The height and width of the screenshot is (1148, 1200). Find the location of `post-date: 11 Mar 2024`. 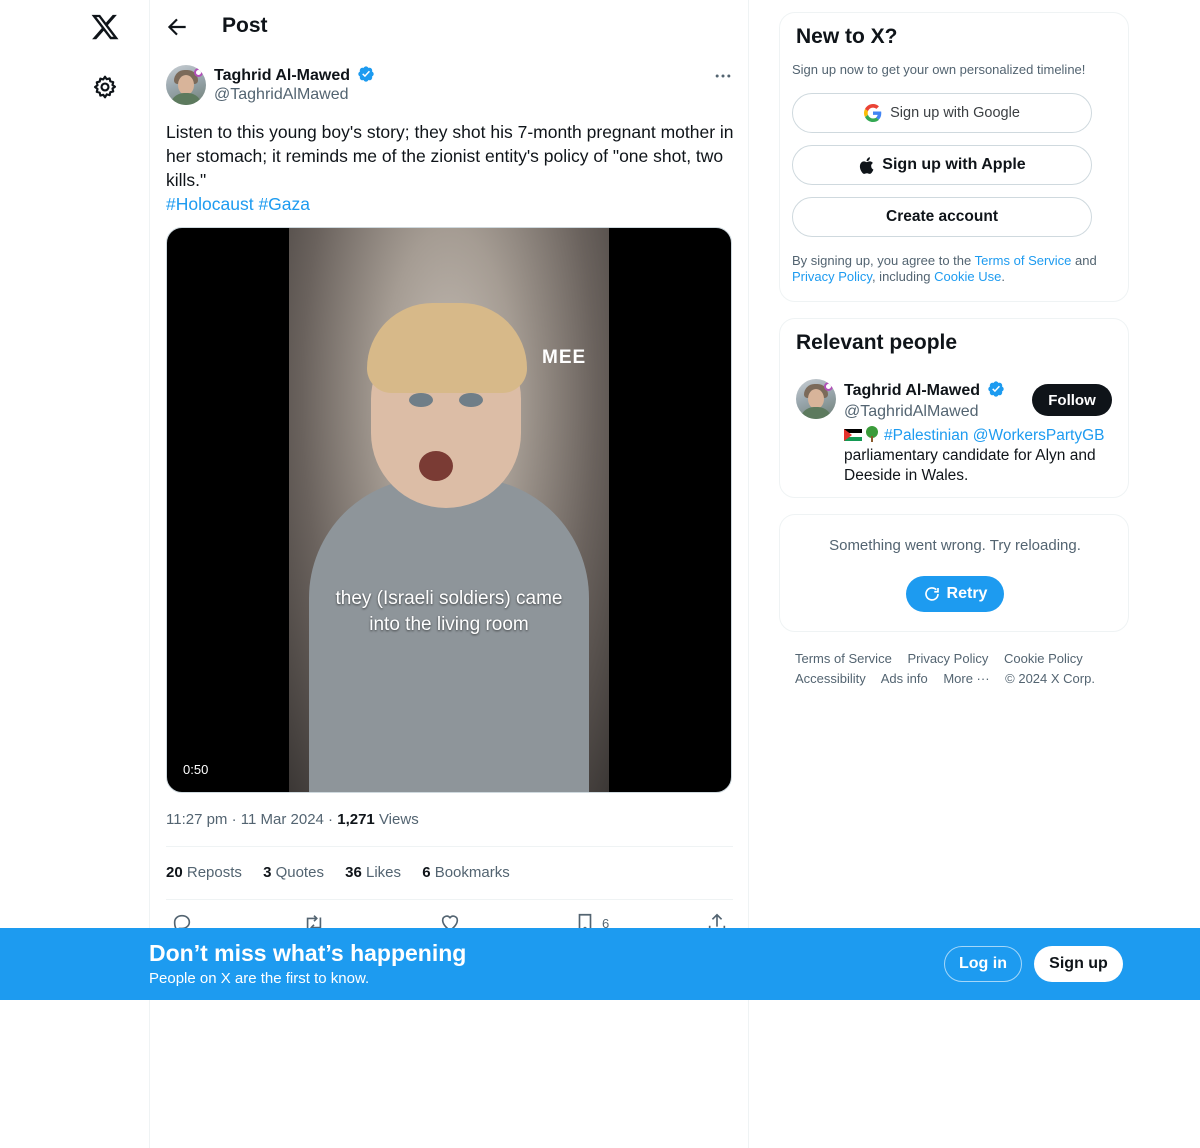

post-date: 11 Mar 2024 is located at coordinates (282, 819).